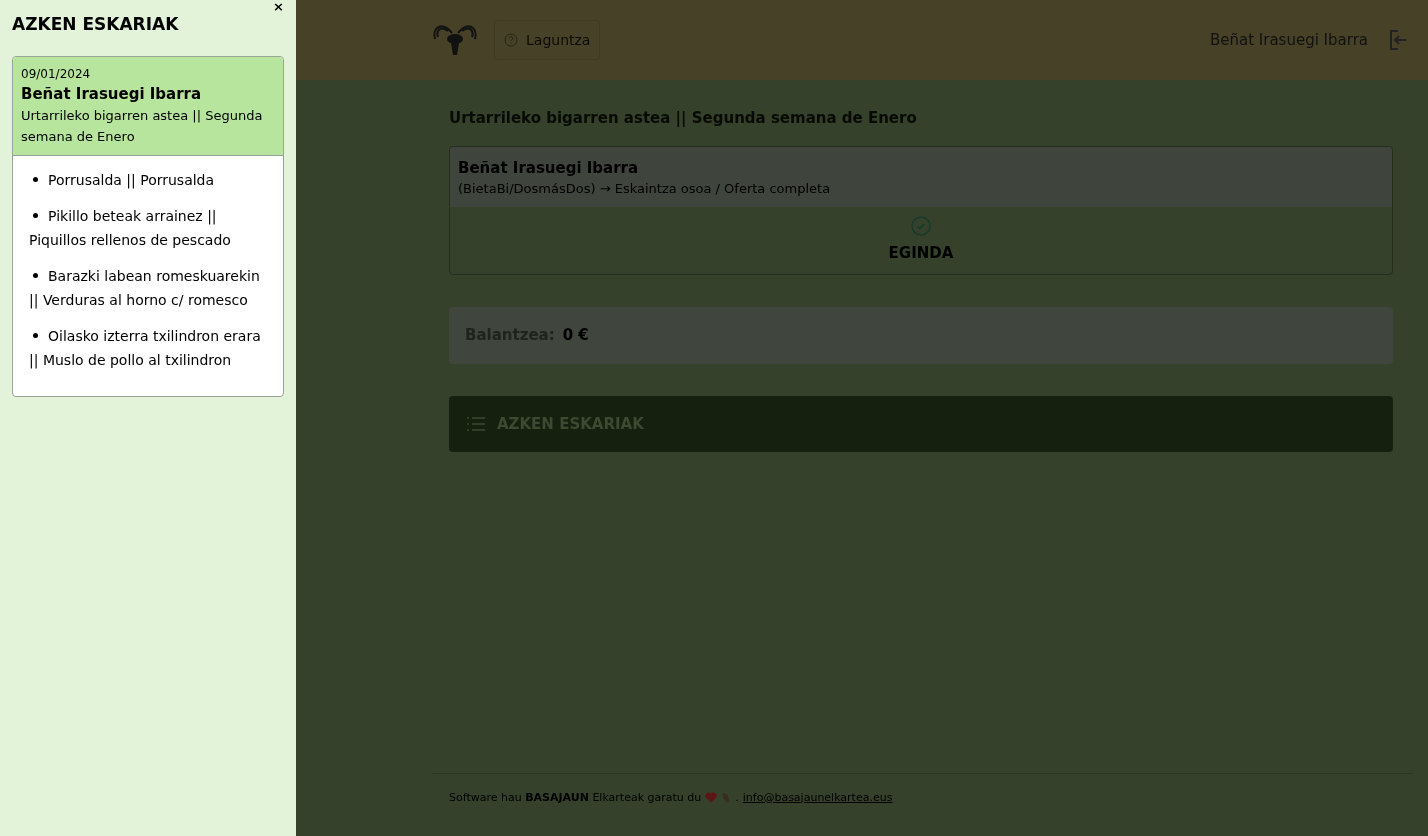  What do you see at coordinates (575, 797) in the screenshot?
I see `footer-text: Software hau BASAJAUN Elkarteak garatu du` at bounding box center [575, 797].